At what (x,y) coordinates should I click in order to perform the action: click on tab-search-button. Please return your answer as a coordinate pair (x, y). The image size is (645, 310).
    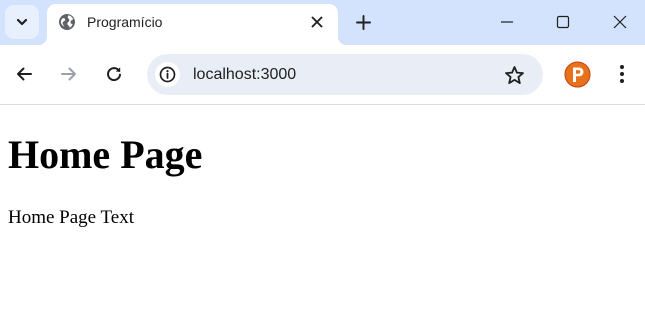
    Looking at the image, I should click on (22, 22).